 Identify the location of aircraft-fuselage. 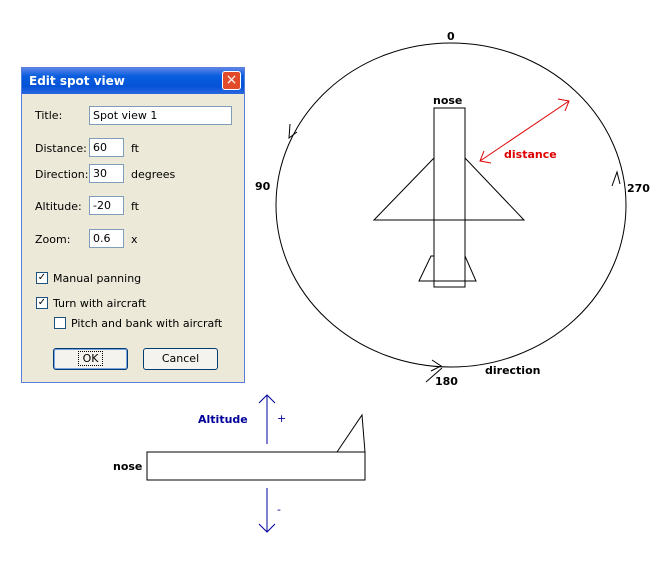
(449, 197).